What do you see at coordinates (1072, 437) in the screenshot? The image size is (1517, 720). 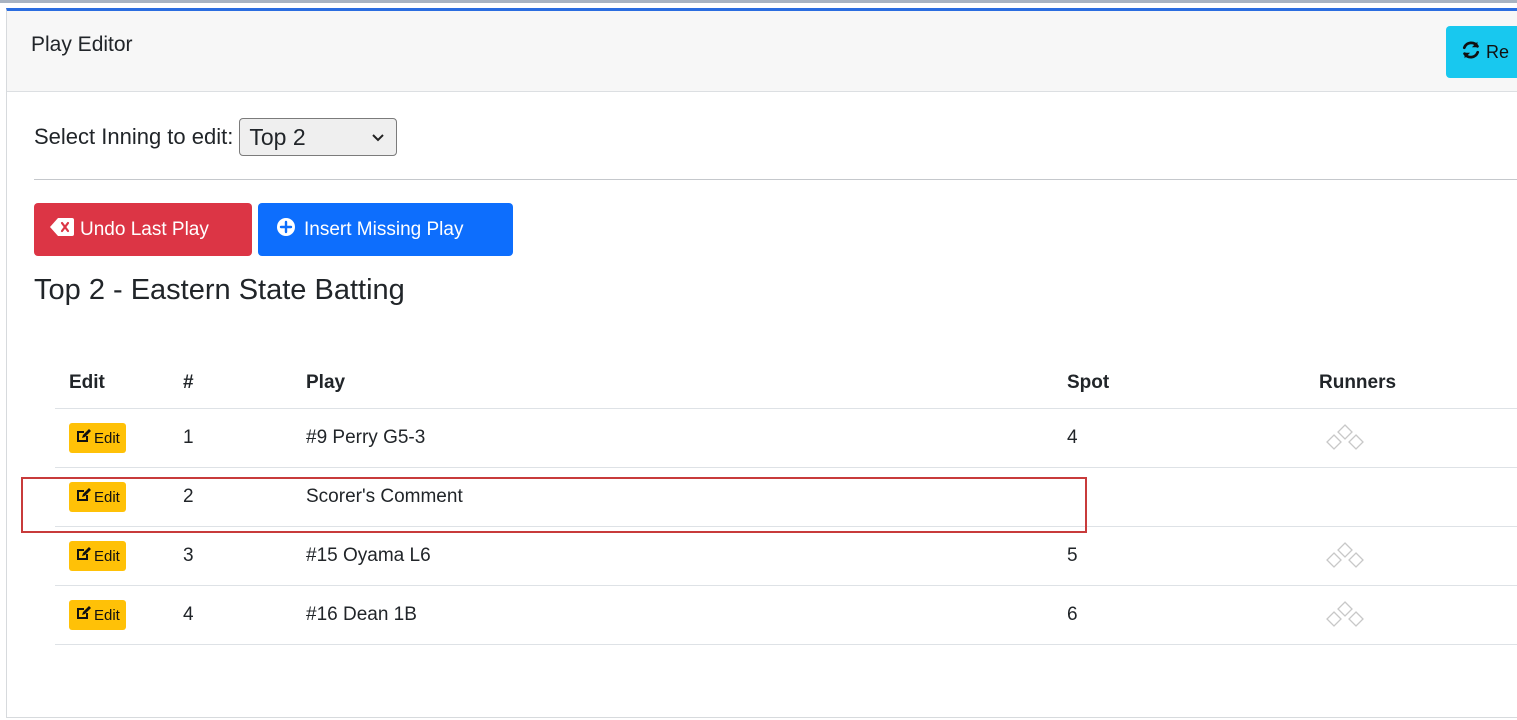 I see `lineup-spot: 4` at bounding box center [1072, 437].